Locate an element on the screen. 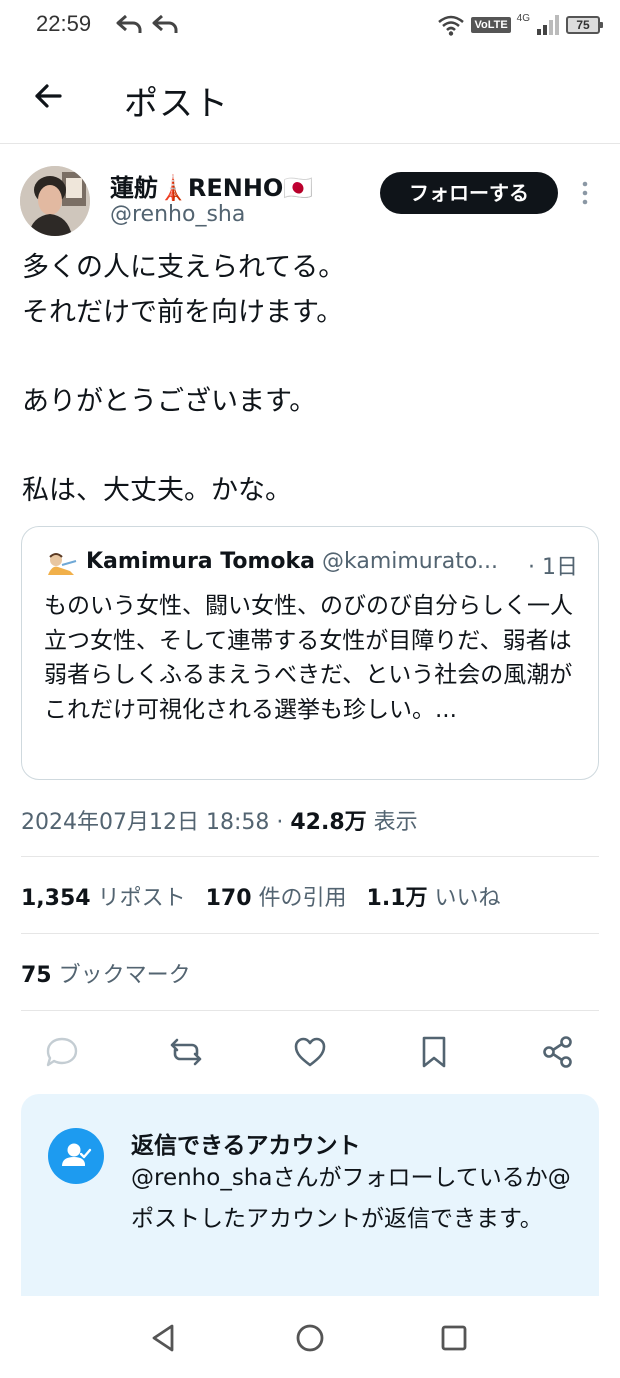 This screenshot has height=1378, width=620. reply-icon is located at coordinates (62, 1052).